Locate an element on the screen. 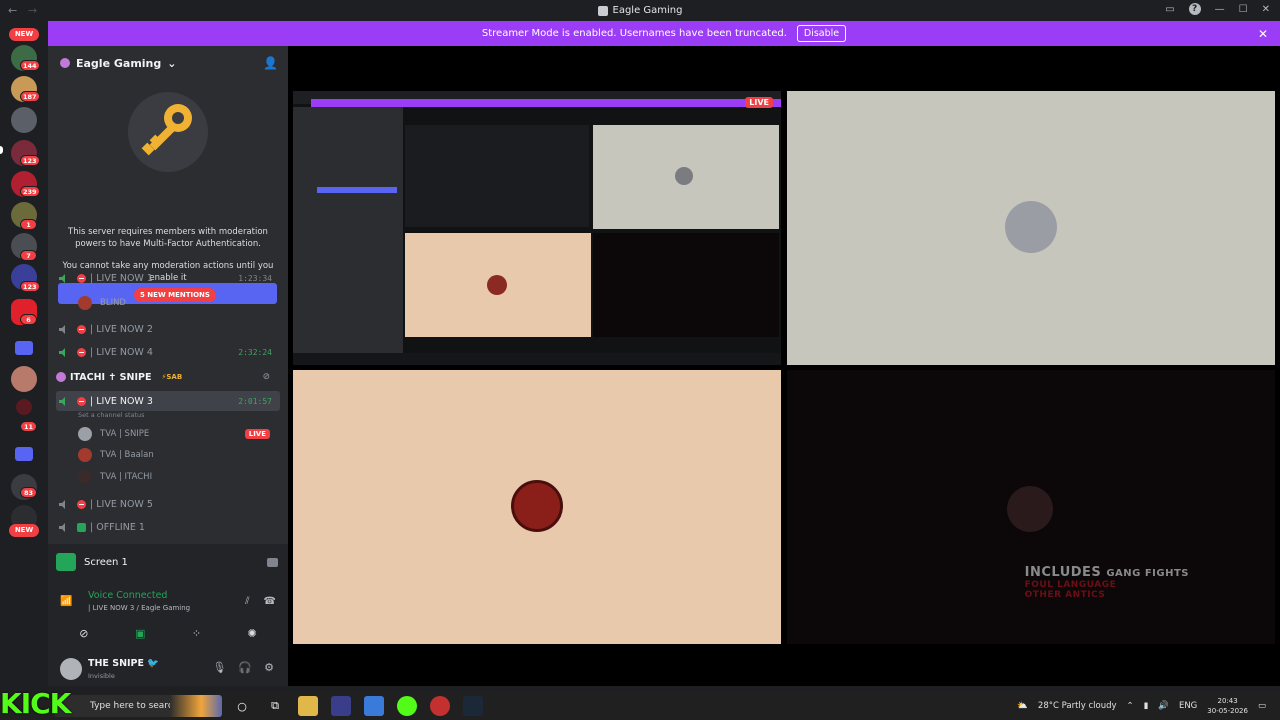 The width and height of the screenshot is (1280, 720). clock-time: 20:43 is located at coordinates (1227, 701).